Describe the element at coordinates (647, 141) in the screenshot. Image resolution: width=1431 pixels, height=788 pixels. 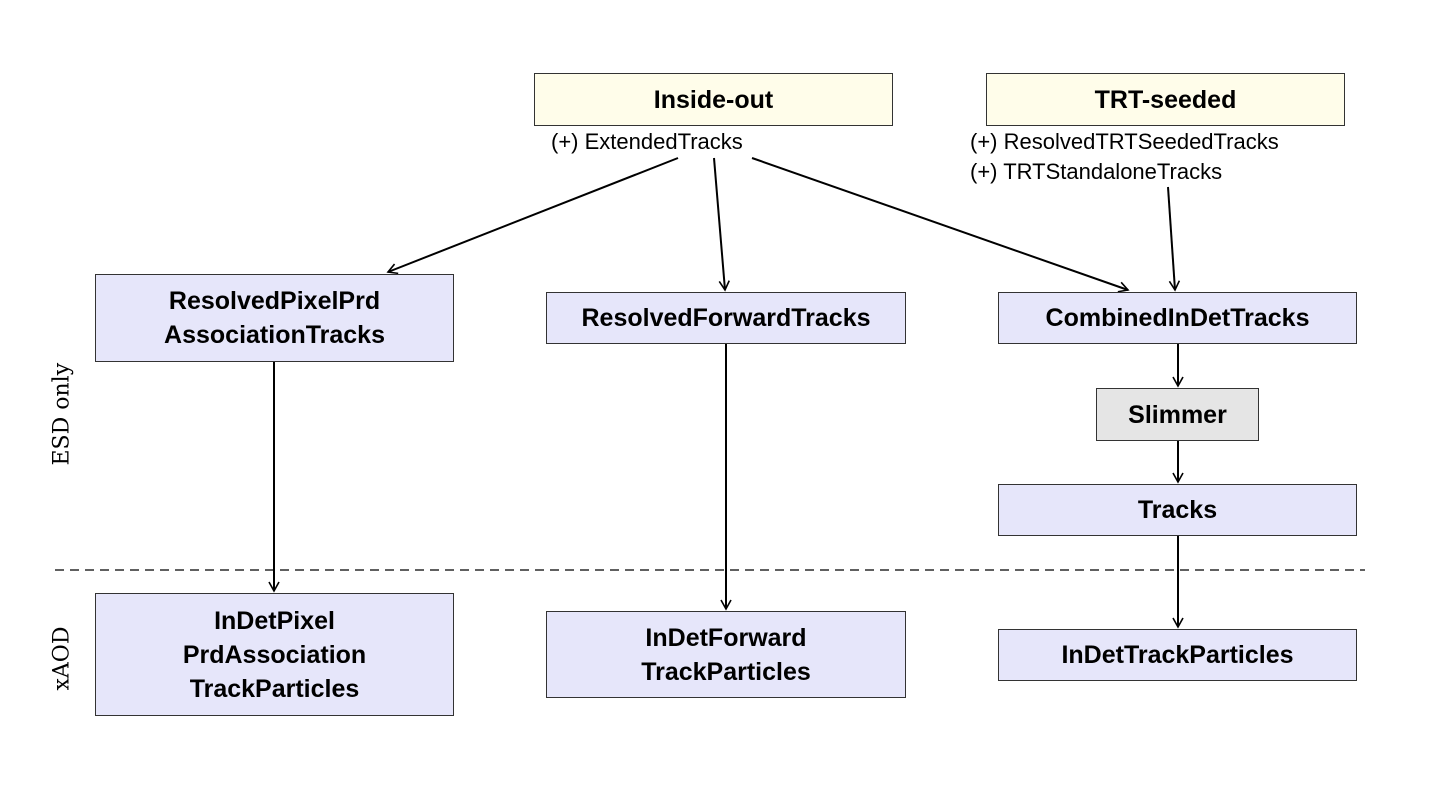
I see `inside-out-output: (+) ExtendedTracks` at that location.